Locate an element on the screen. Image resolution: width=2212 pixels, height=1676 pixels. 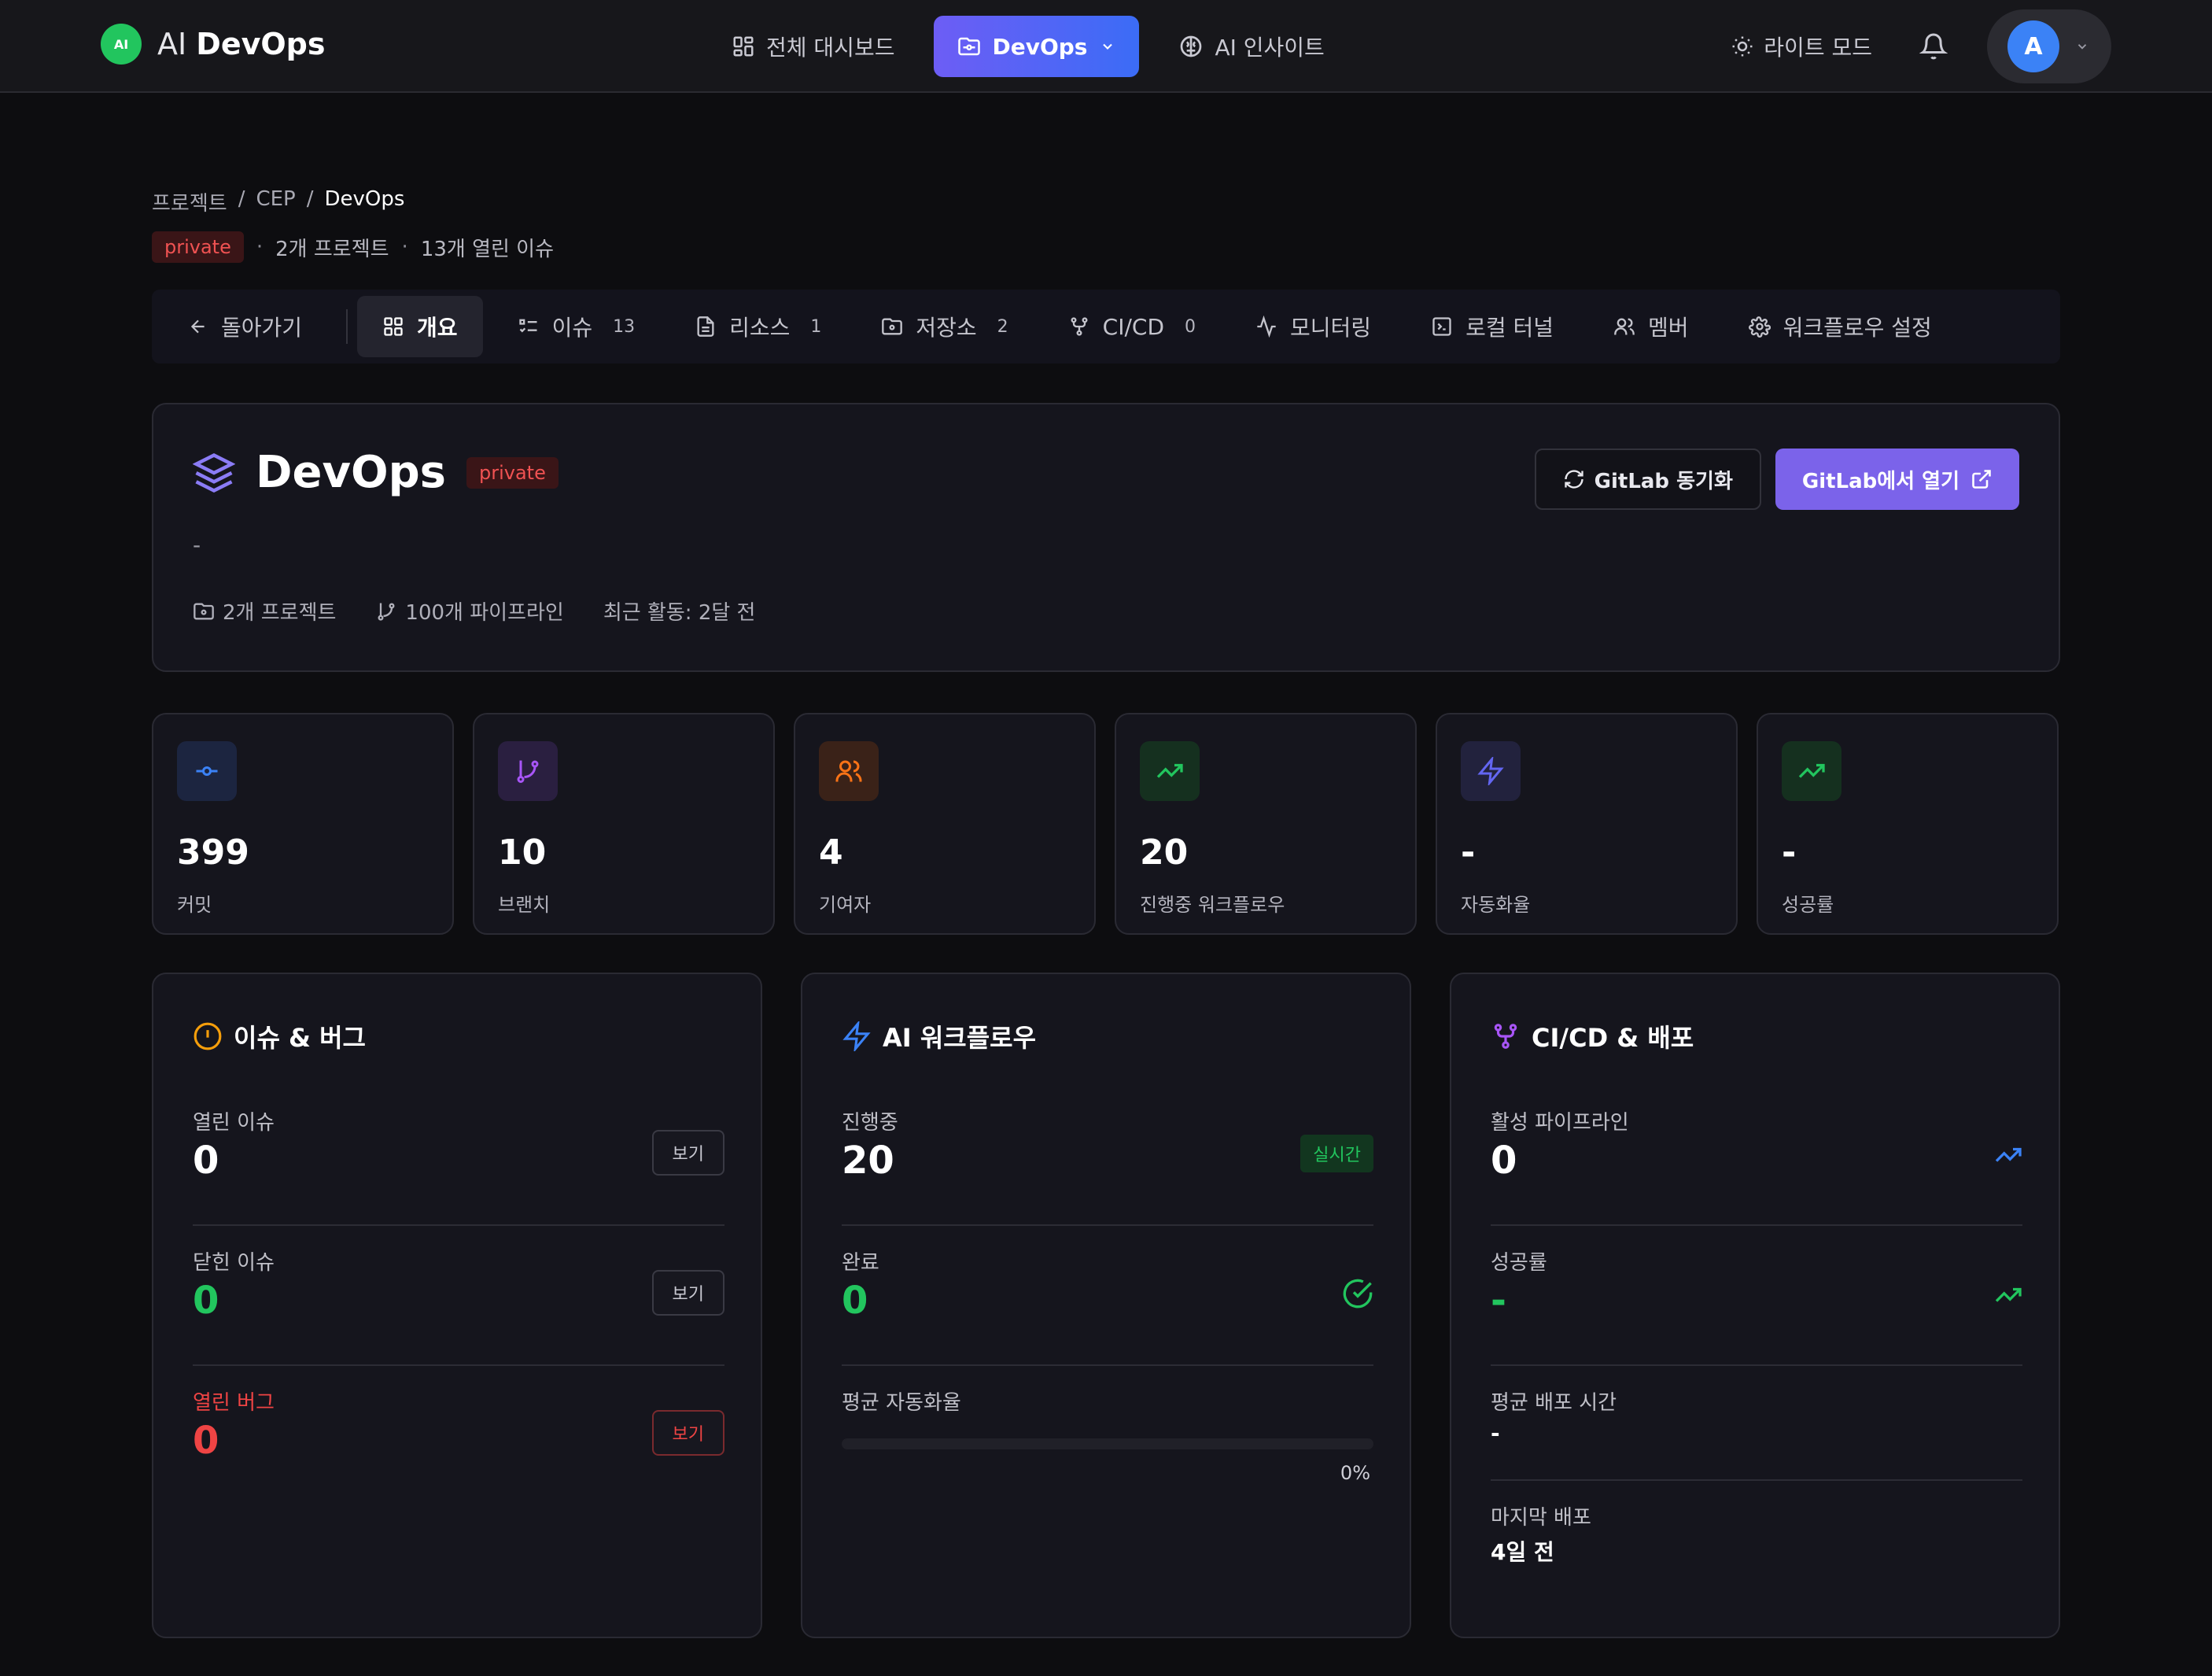
project-stats-line: 2개 프로젝트 100개 파이프라인 최근 활동: 2달 전 is located at coordinates (493, 611).